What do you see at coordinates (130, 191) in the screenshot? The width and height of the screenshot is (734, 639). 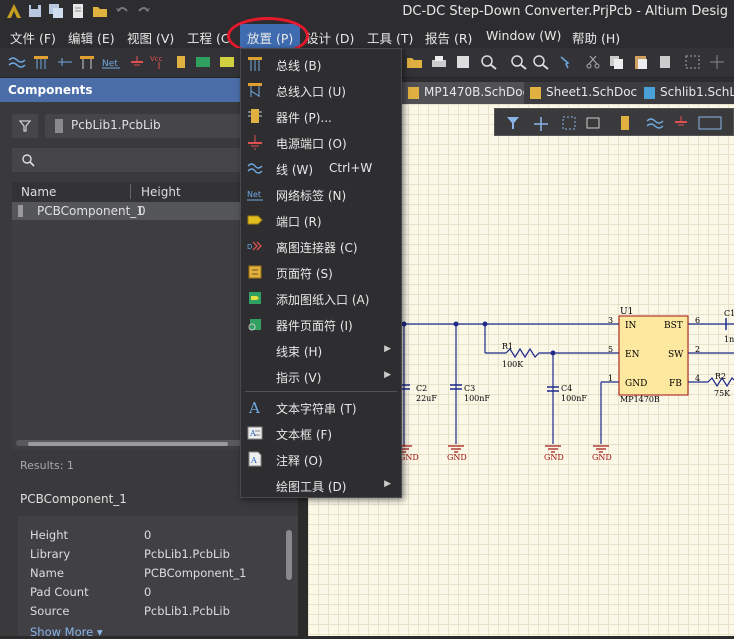 I see `column-divider` at bounding box center [130, 191].